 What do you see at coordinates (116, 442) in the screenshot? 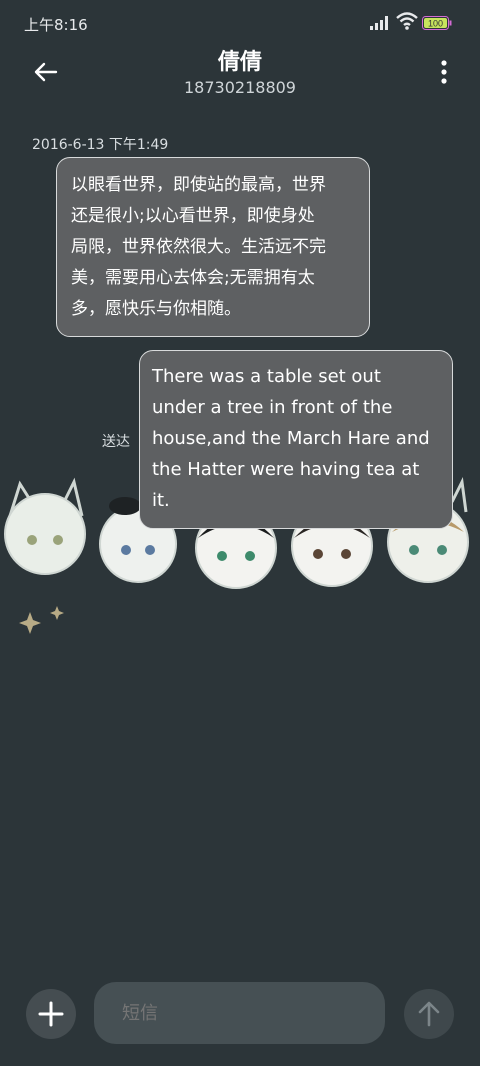
I see `delivery-status: 送达` at bounding box center [116, 442].